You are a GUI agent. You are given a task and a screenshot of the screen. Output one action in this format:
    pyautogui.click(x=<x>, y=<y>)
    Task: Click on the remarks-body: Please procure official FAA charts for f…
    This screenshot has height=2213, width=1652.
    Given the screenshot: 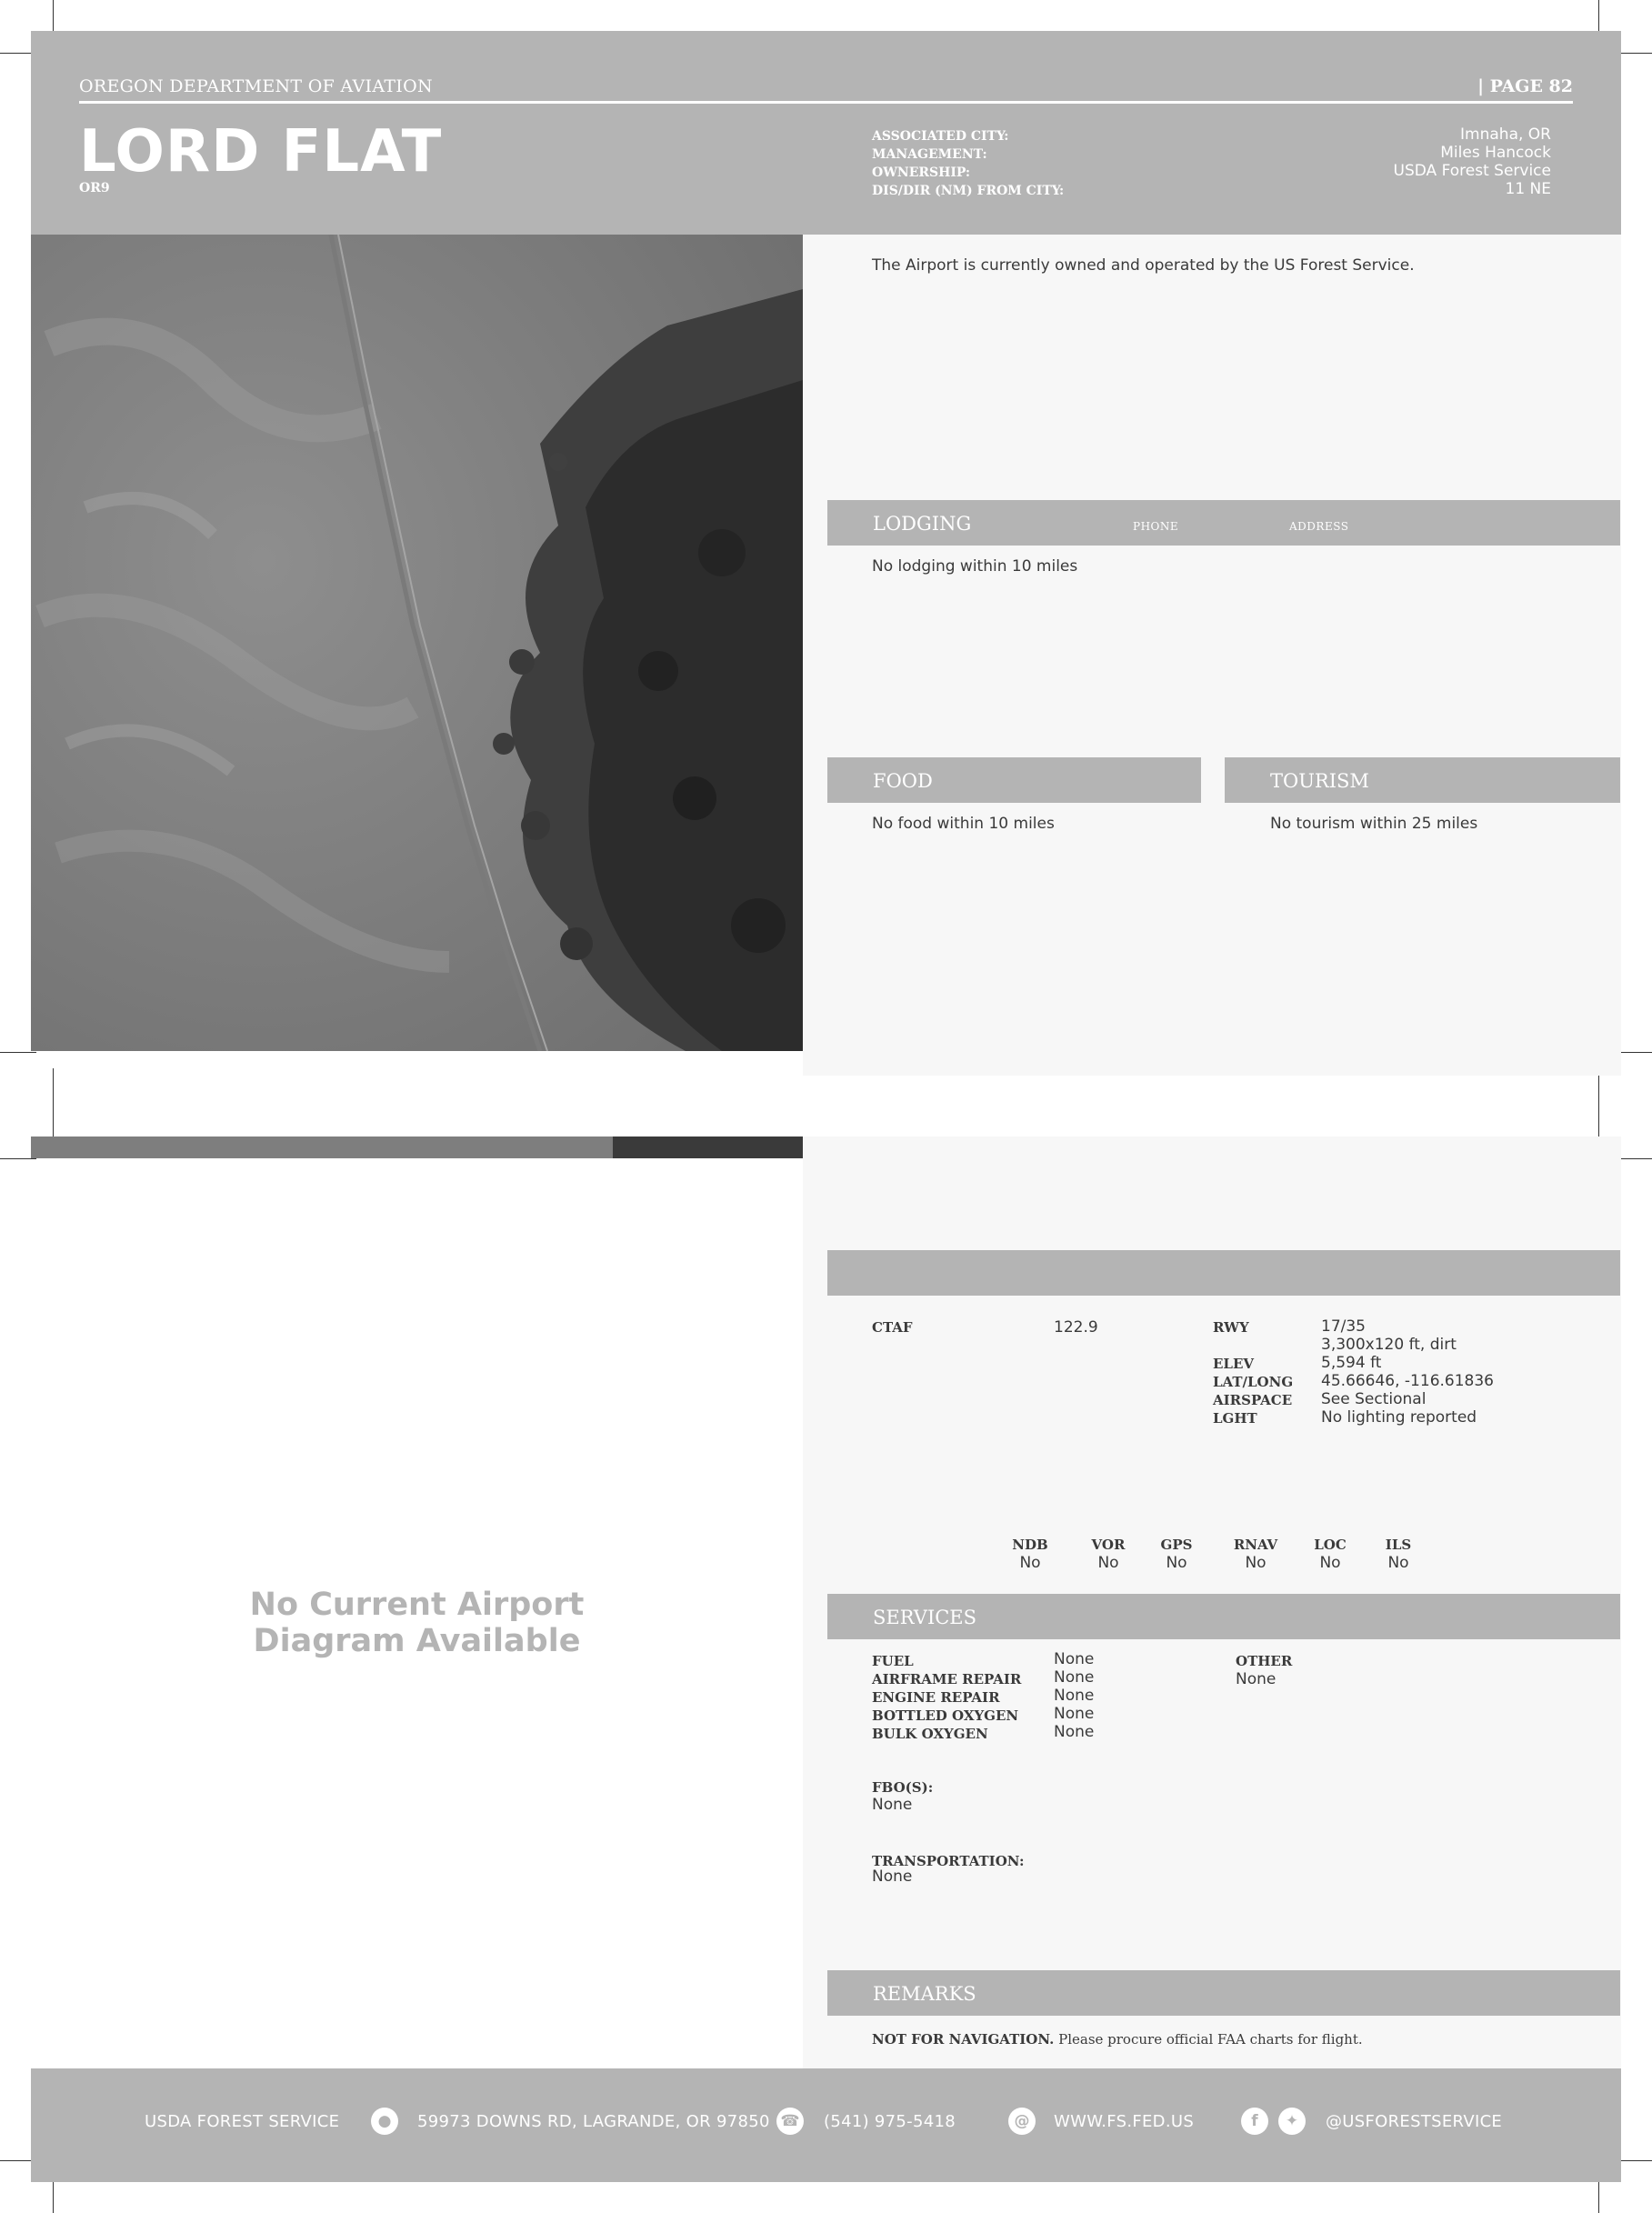 What is the action you would take?
    pyautogui.click(x=1210, y=2039)
    